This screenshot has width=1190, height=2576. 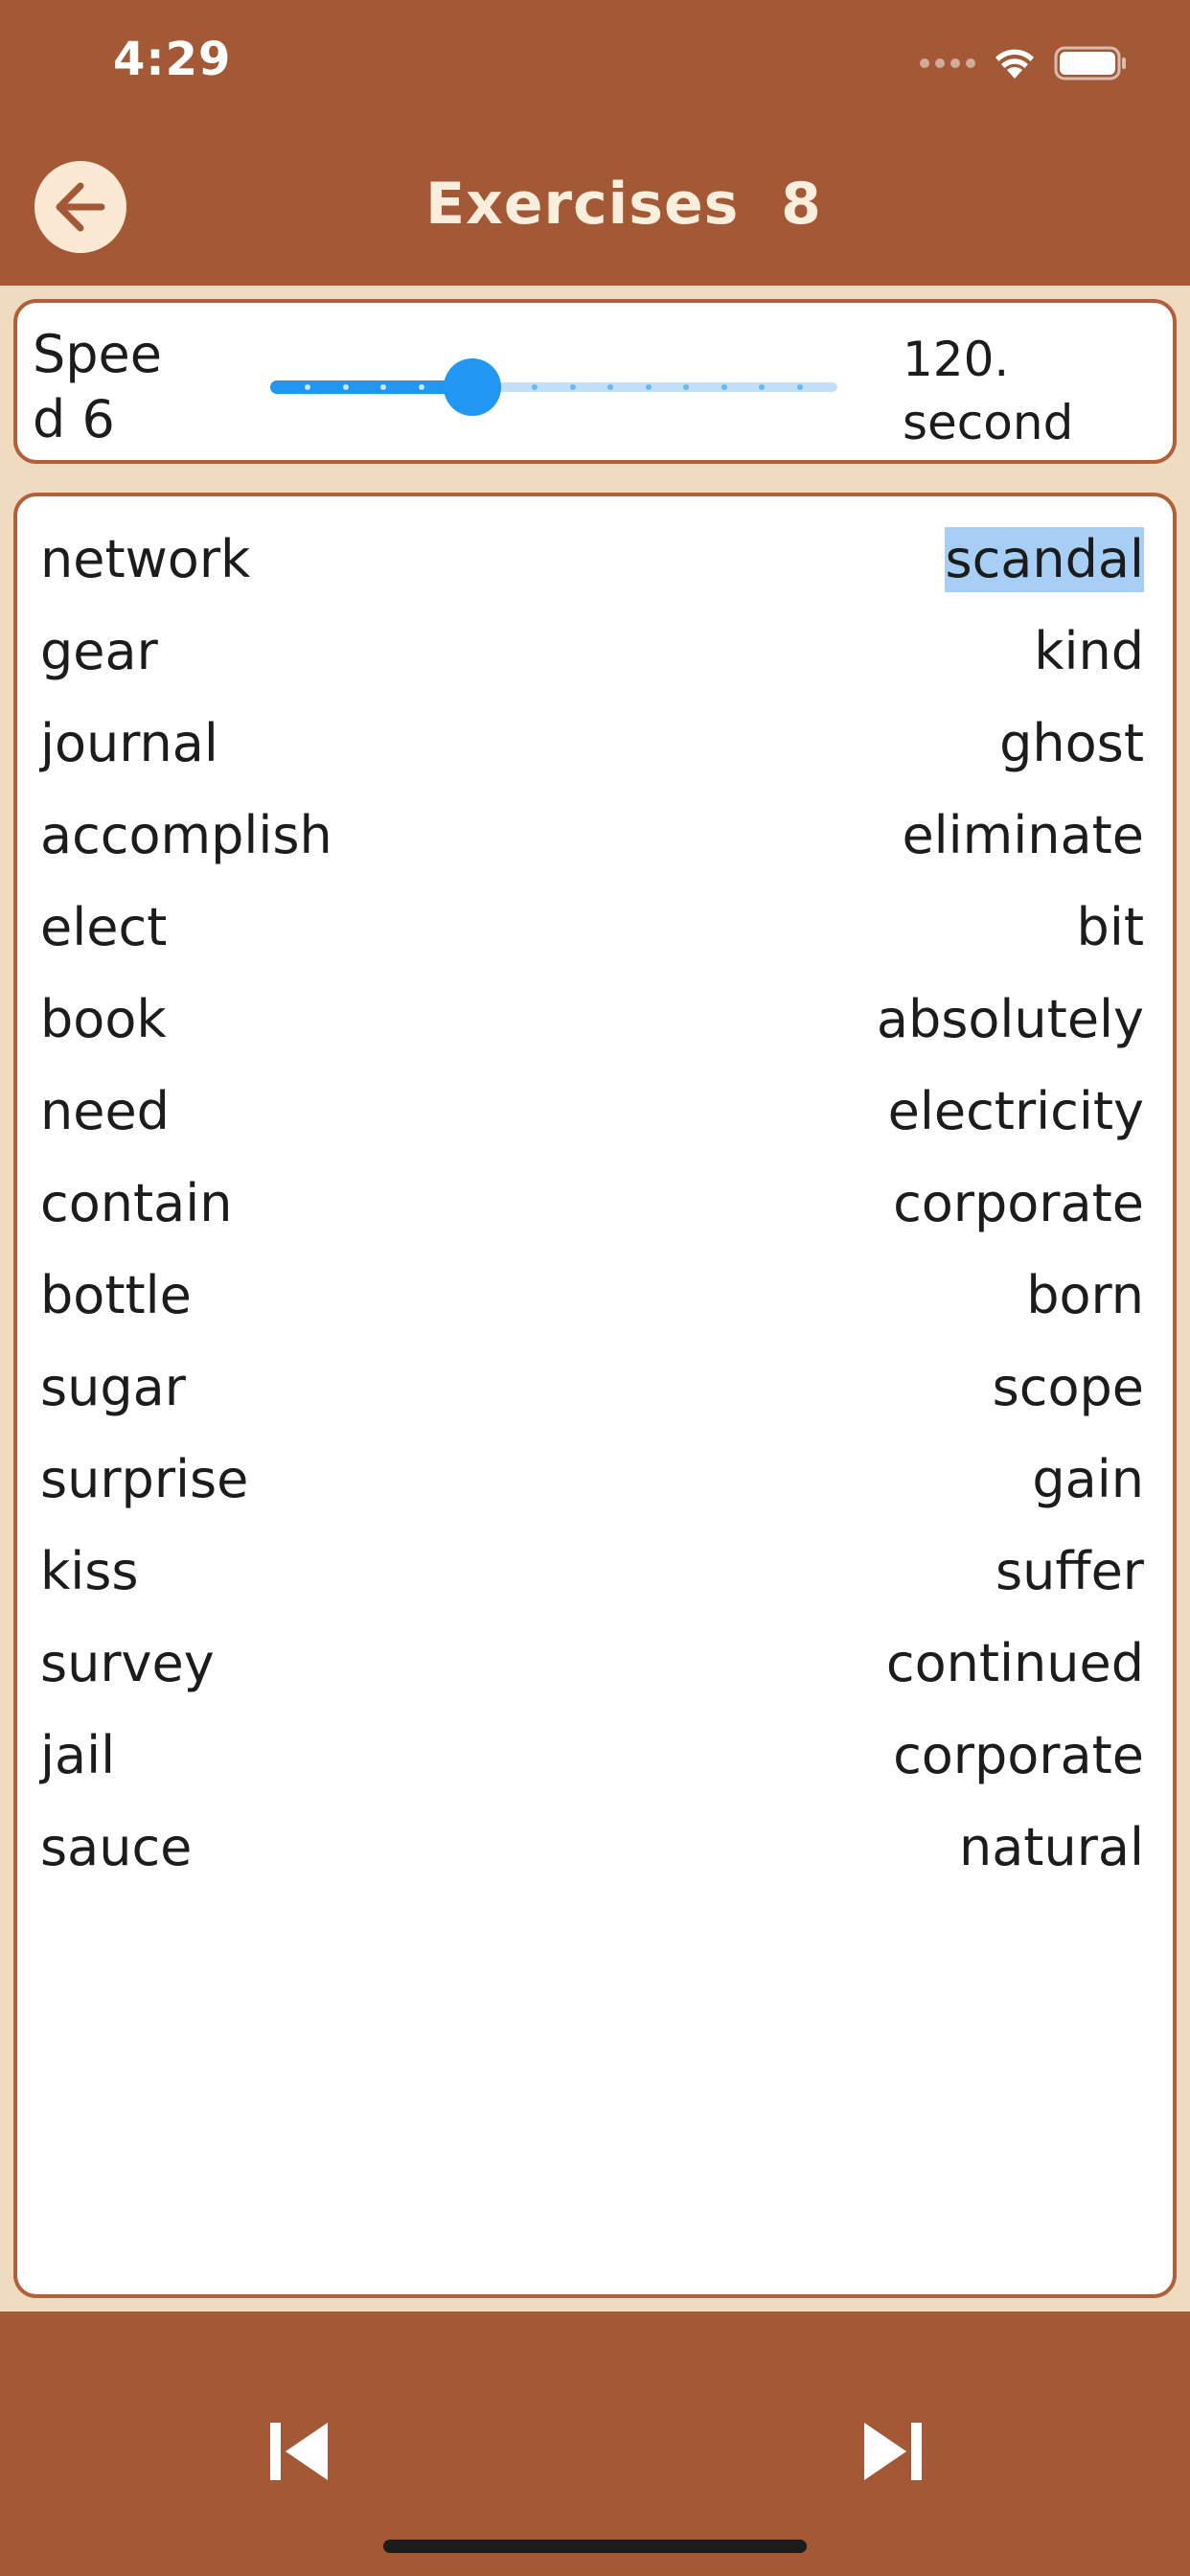 I want to click on wifi-icon, so click(x=1015, y=64).